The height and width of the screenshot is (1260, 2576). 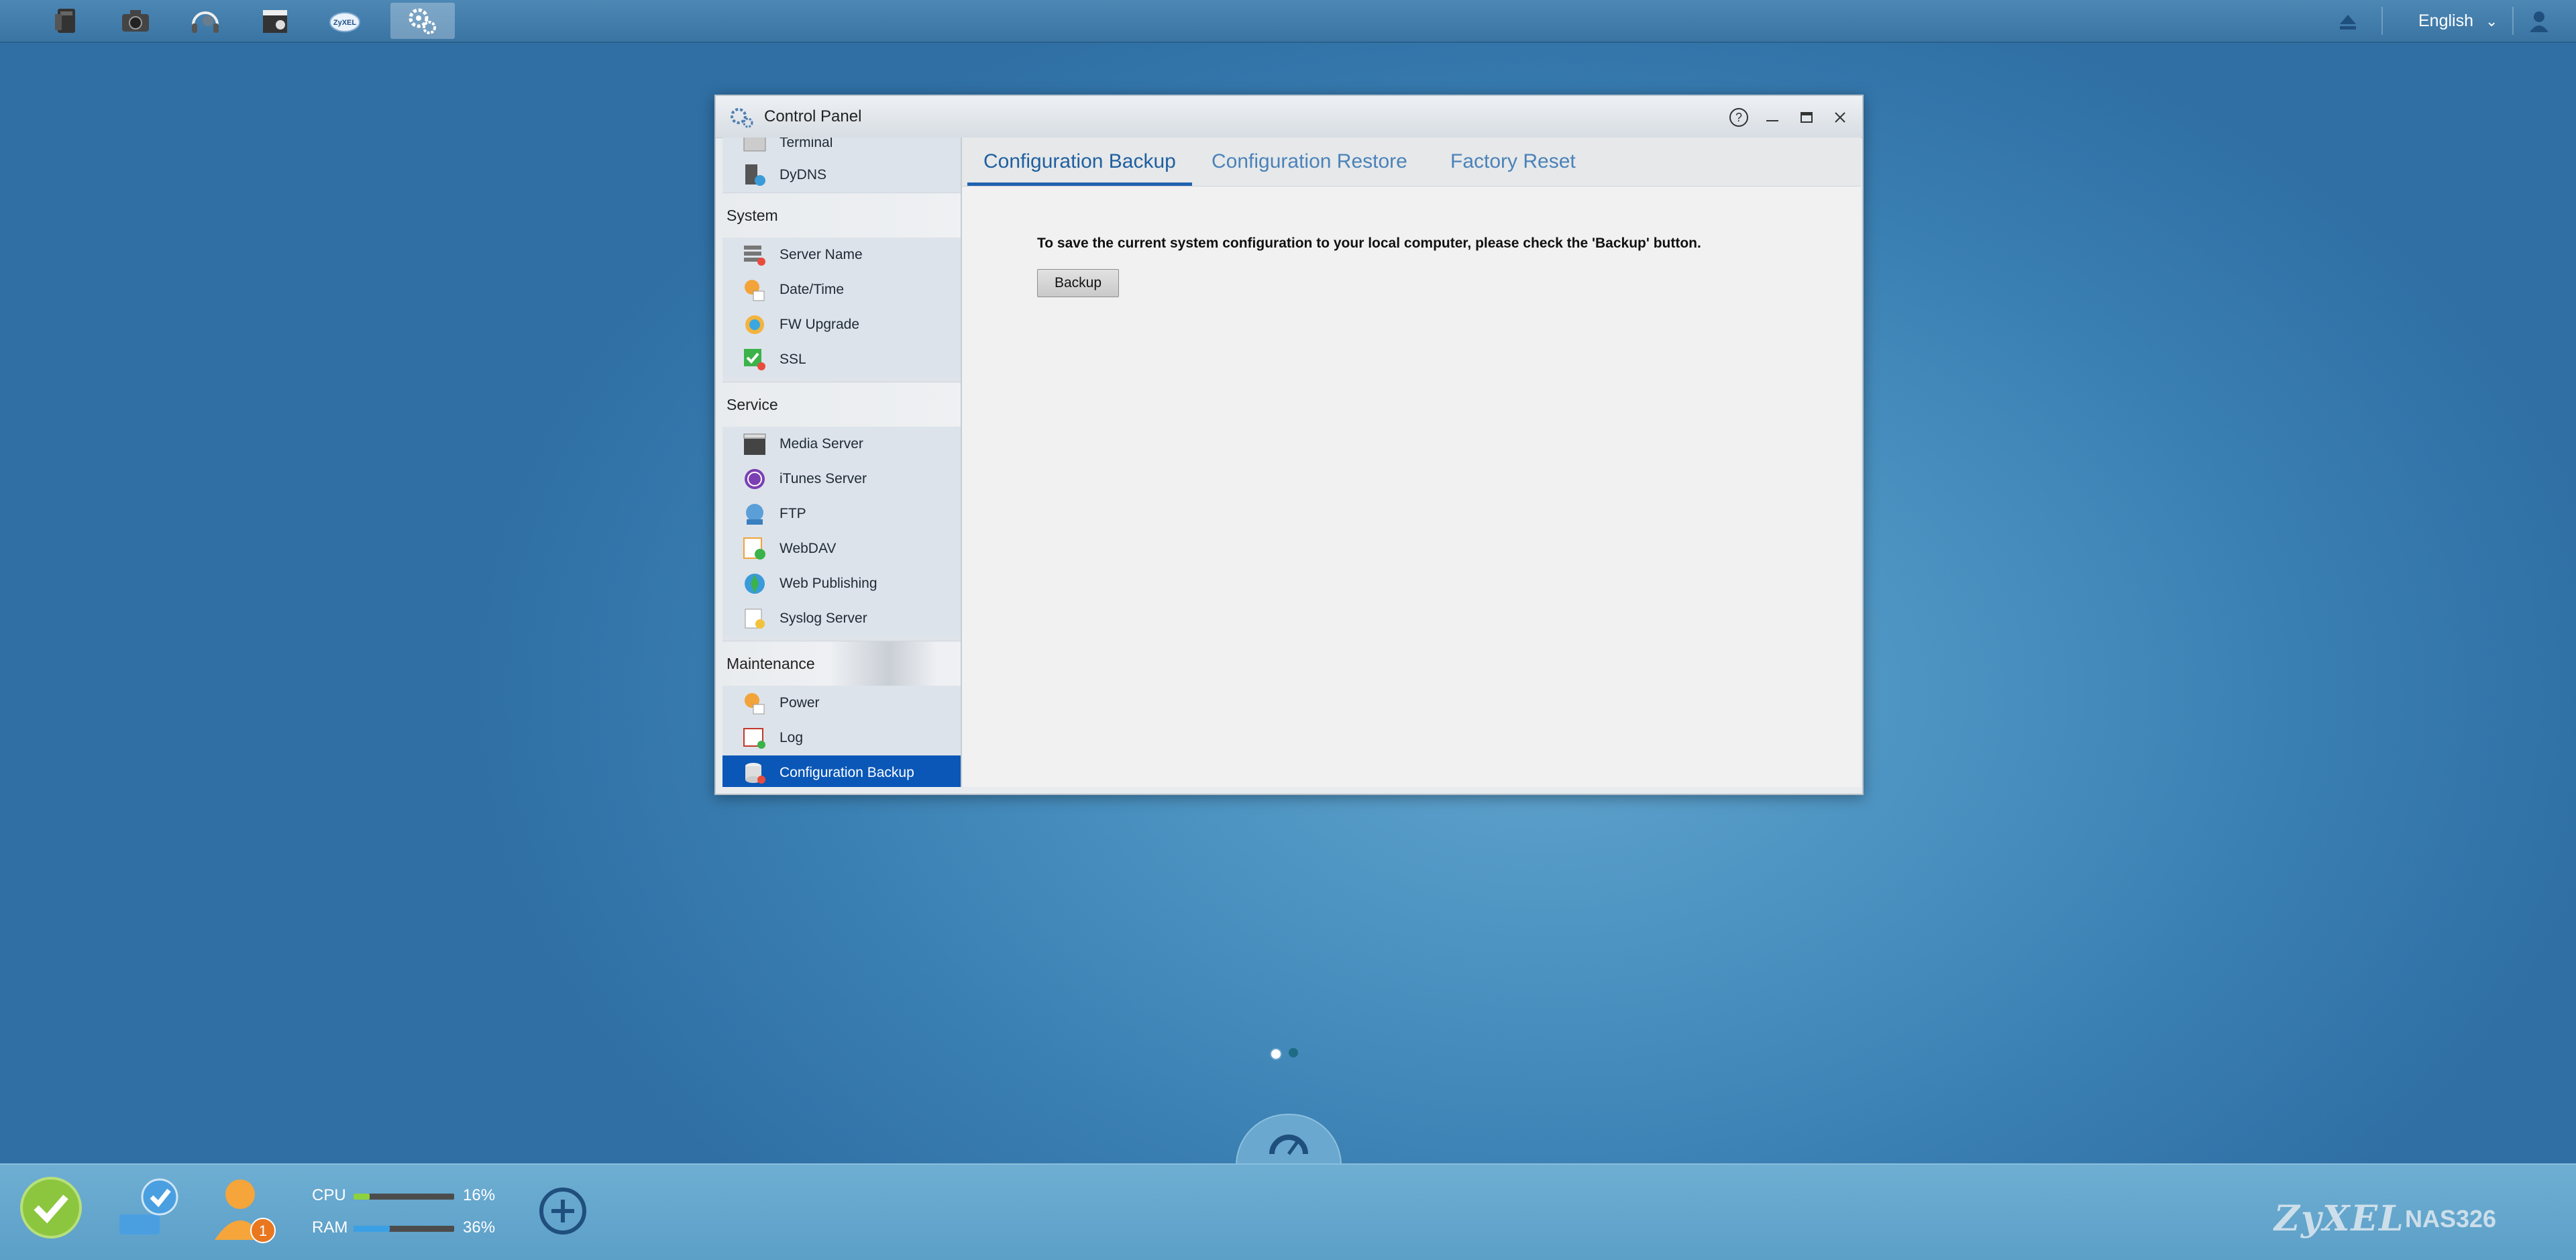 I want to click on sidebar-item-server-name: Server Name, so click(x=841, y=255).